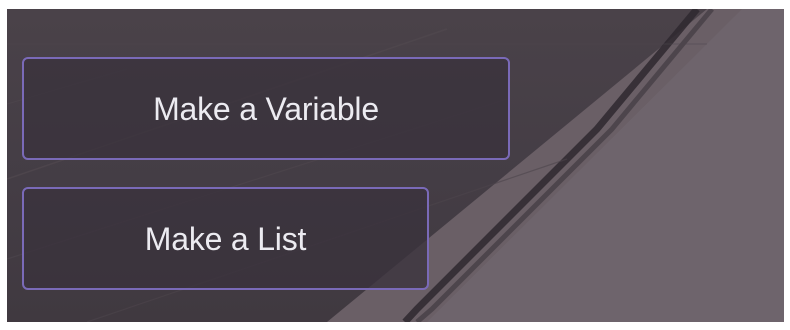  I want to click on make-variable-label: Make a Variable, so click(266, 108).